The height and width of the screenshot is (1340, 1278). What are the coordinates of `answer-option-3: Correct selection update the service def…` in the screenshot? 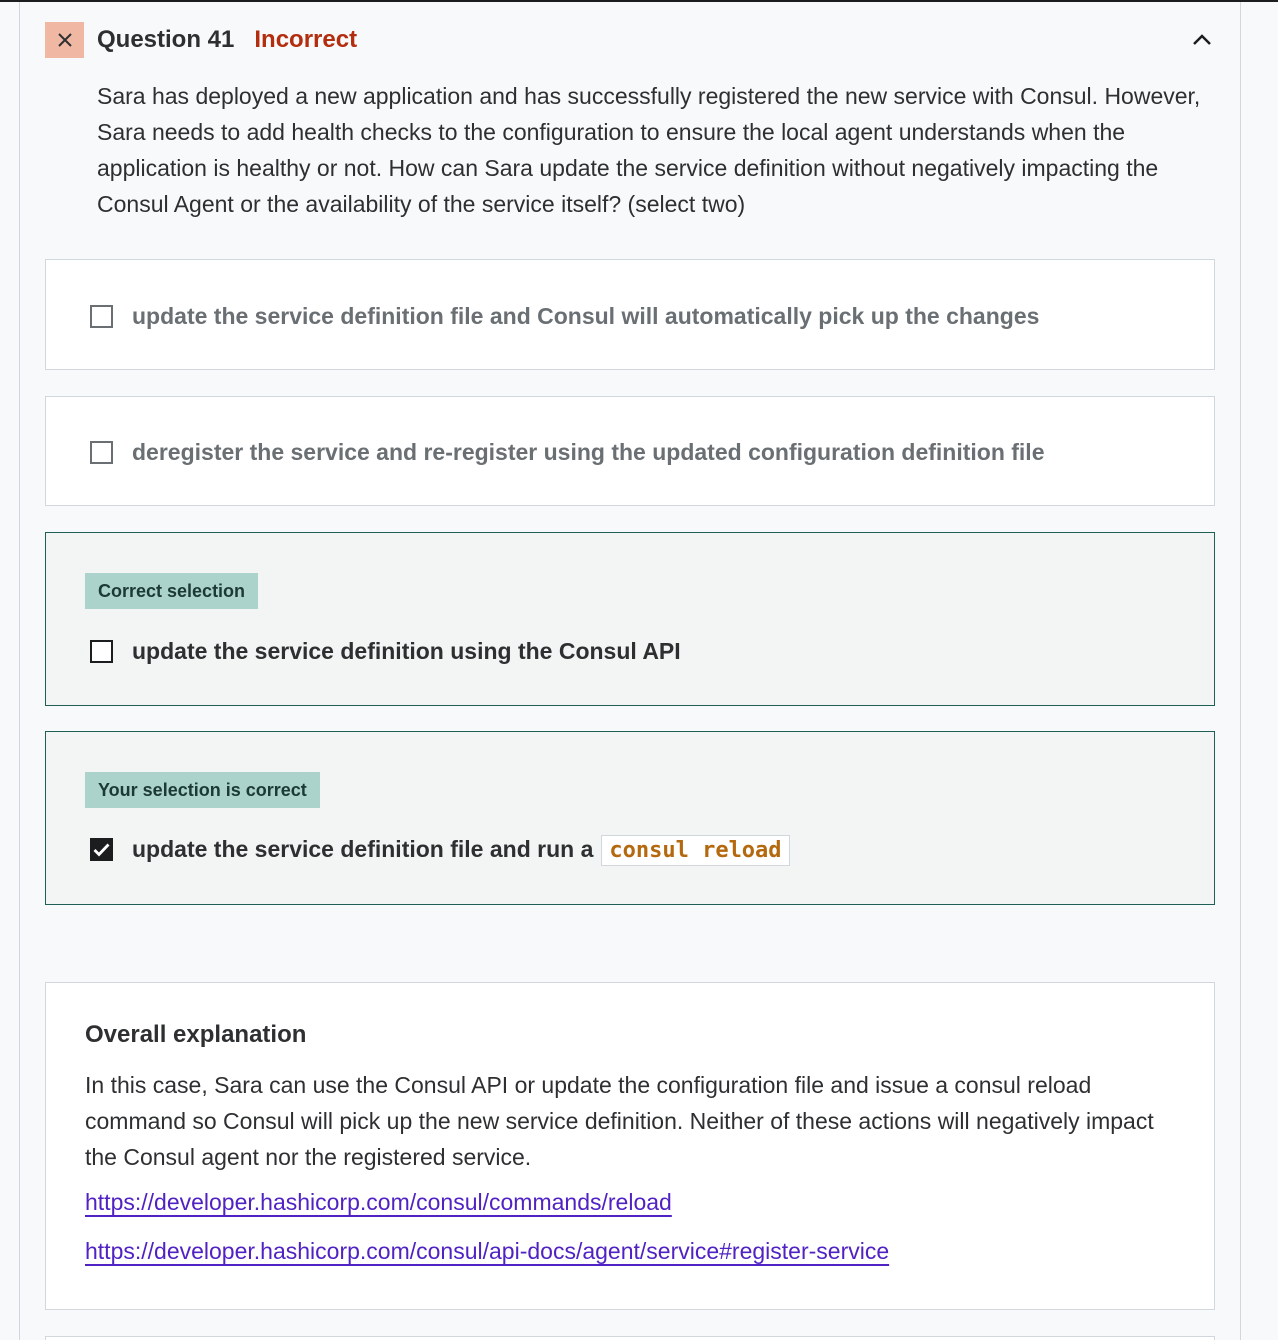 It's located at (630, 619).